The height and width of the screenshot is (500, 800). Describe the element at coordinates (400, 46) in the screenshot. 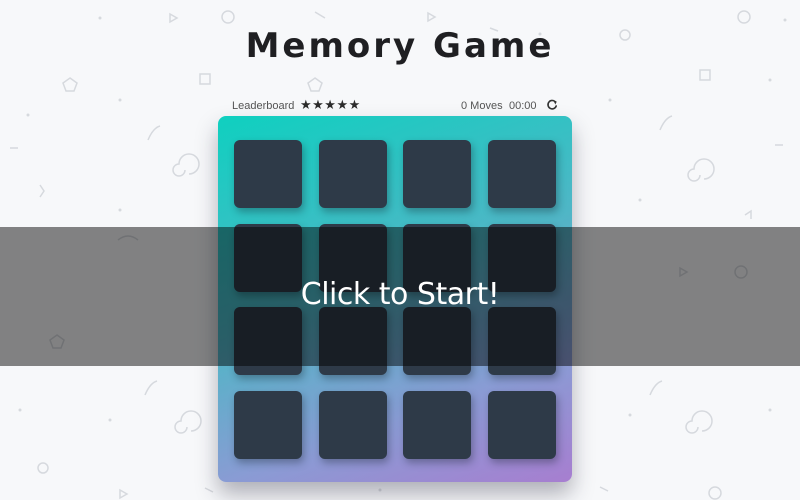

I see `page-title: Memory Game` at that location.